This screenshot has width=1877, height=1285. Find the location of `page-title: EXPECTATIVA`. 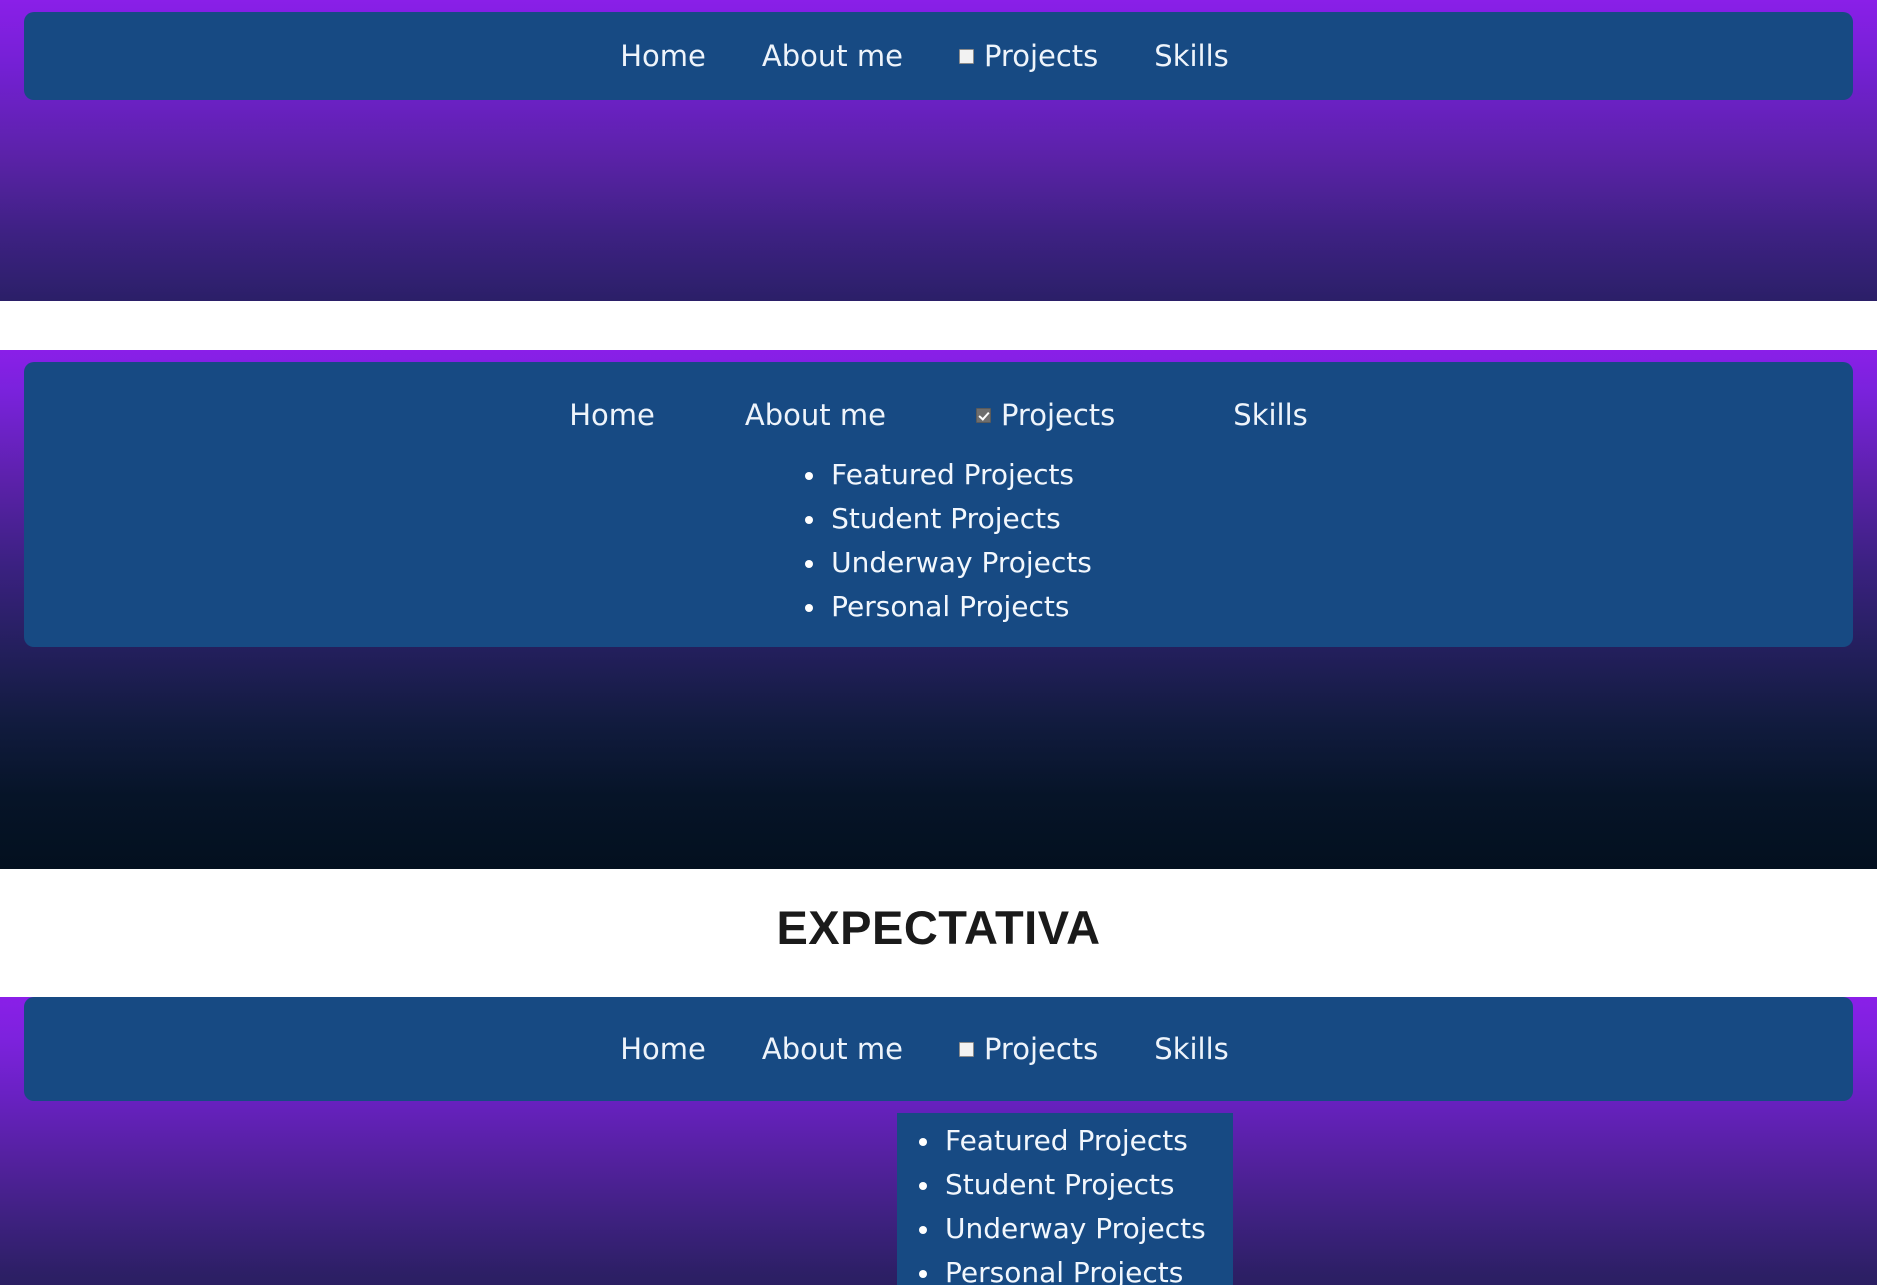

page-title: EXPECTATIVA is located at coordinates (938, 927).